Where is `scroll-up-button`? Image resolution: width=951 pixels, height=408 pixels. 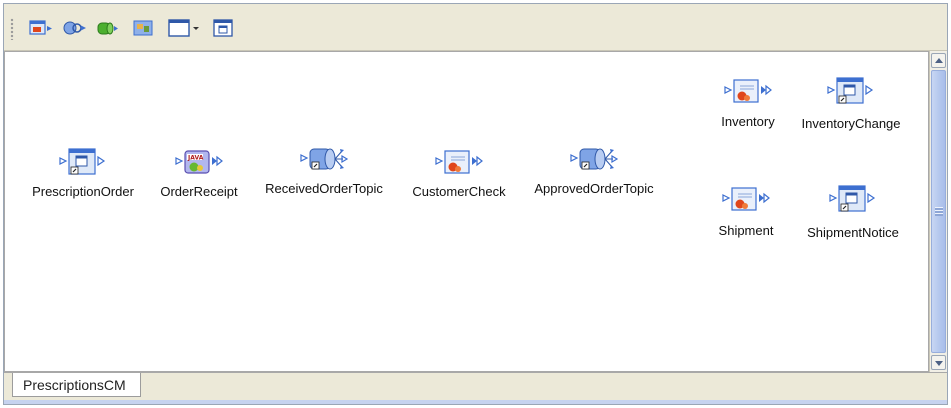
scroll-up-button is located at coordinates (938, 60).